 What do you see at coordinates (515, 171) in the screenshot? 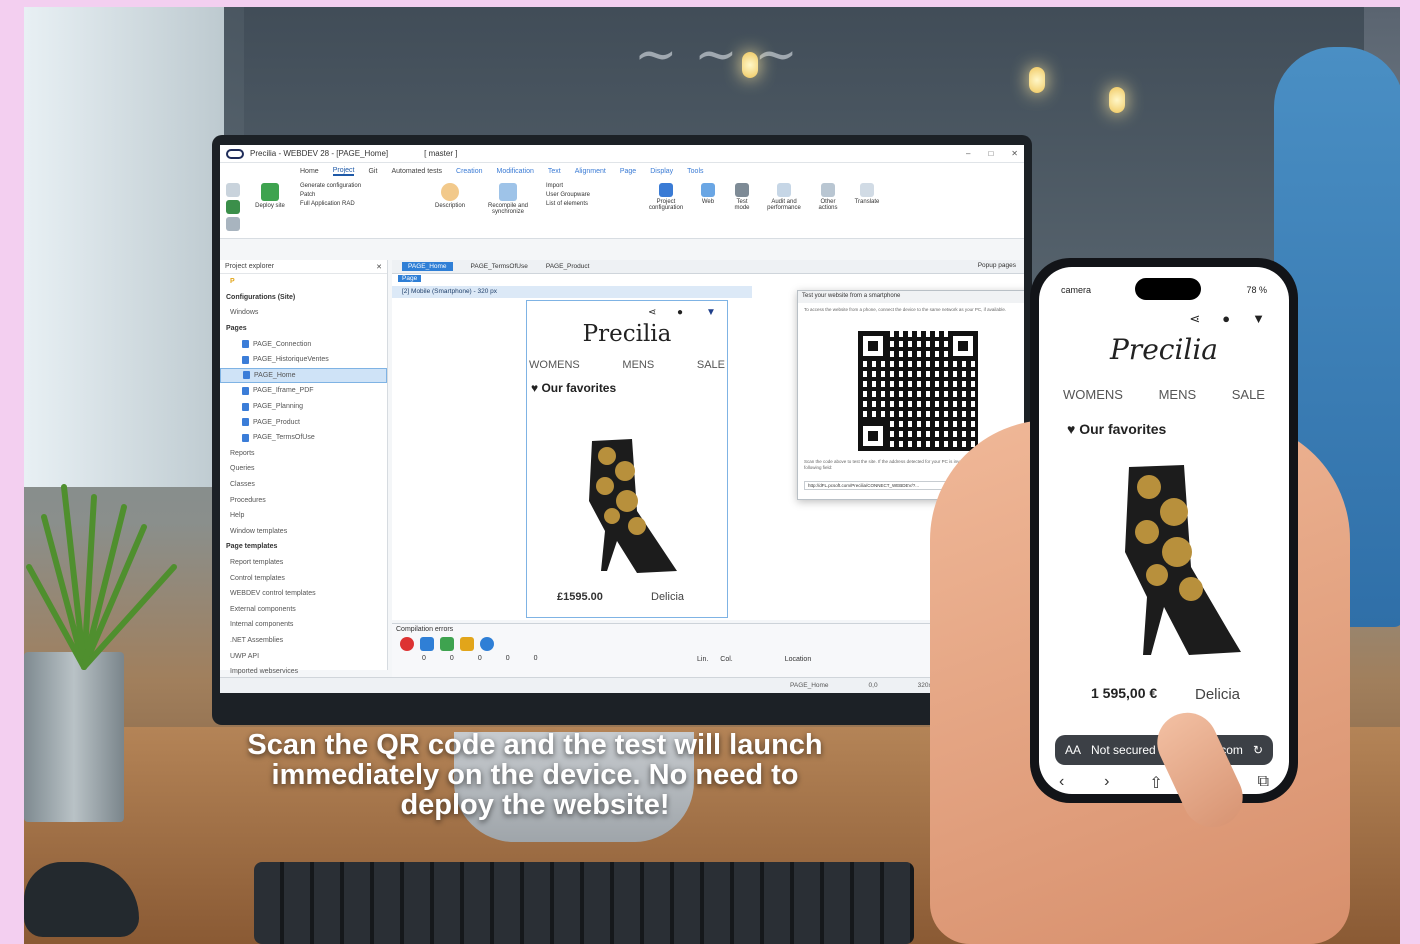
I see `menu-tab-modification: Modification` at bounding box center [515, 171].